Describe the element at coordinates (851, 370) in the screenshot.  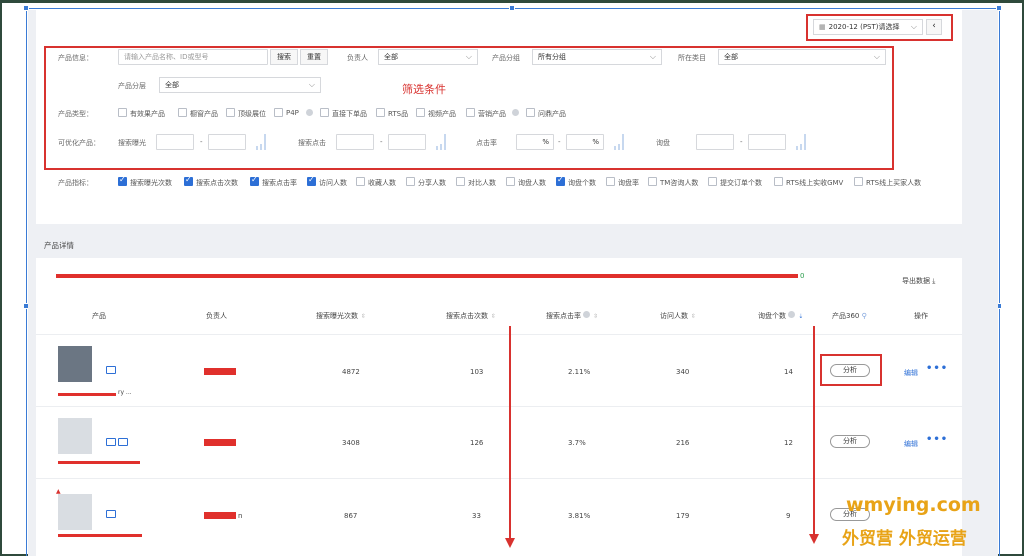
I see `annotation-box-analyze` at that location.